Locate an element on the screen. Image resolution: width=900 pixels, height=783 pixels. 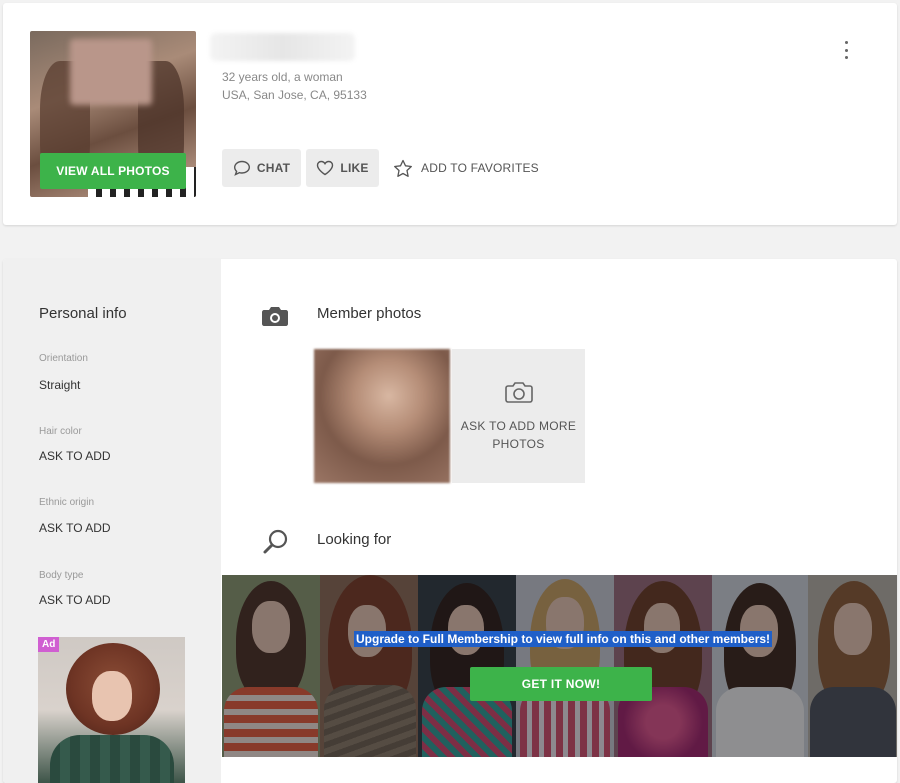
profile-location: USA, San Jose, CA, 95133 is located at coordinates (294, 95).